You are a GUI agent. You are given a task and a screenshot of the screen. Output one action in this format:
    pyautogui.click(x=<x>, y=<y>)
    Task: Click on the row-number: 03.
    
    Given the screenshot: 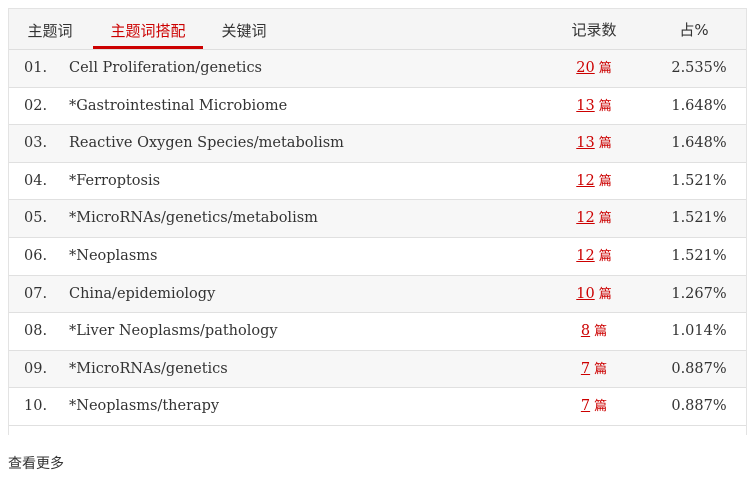 What is the action you would take?
    pyautogui.click(x=36, y=143)
    